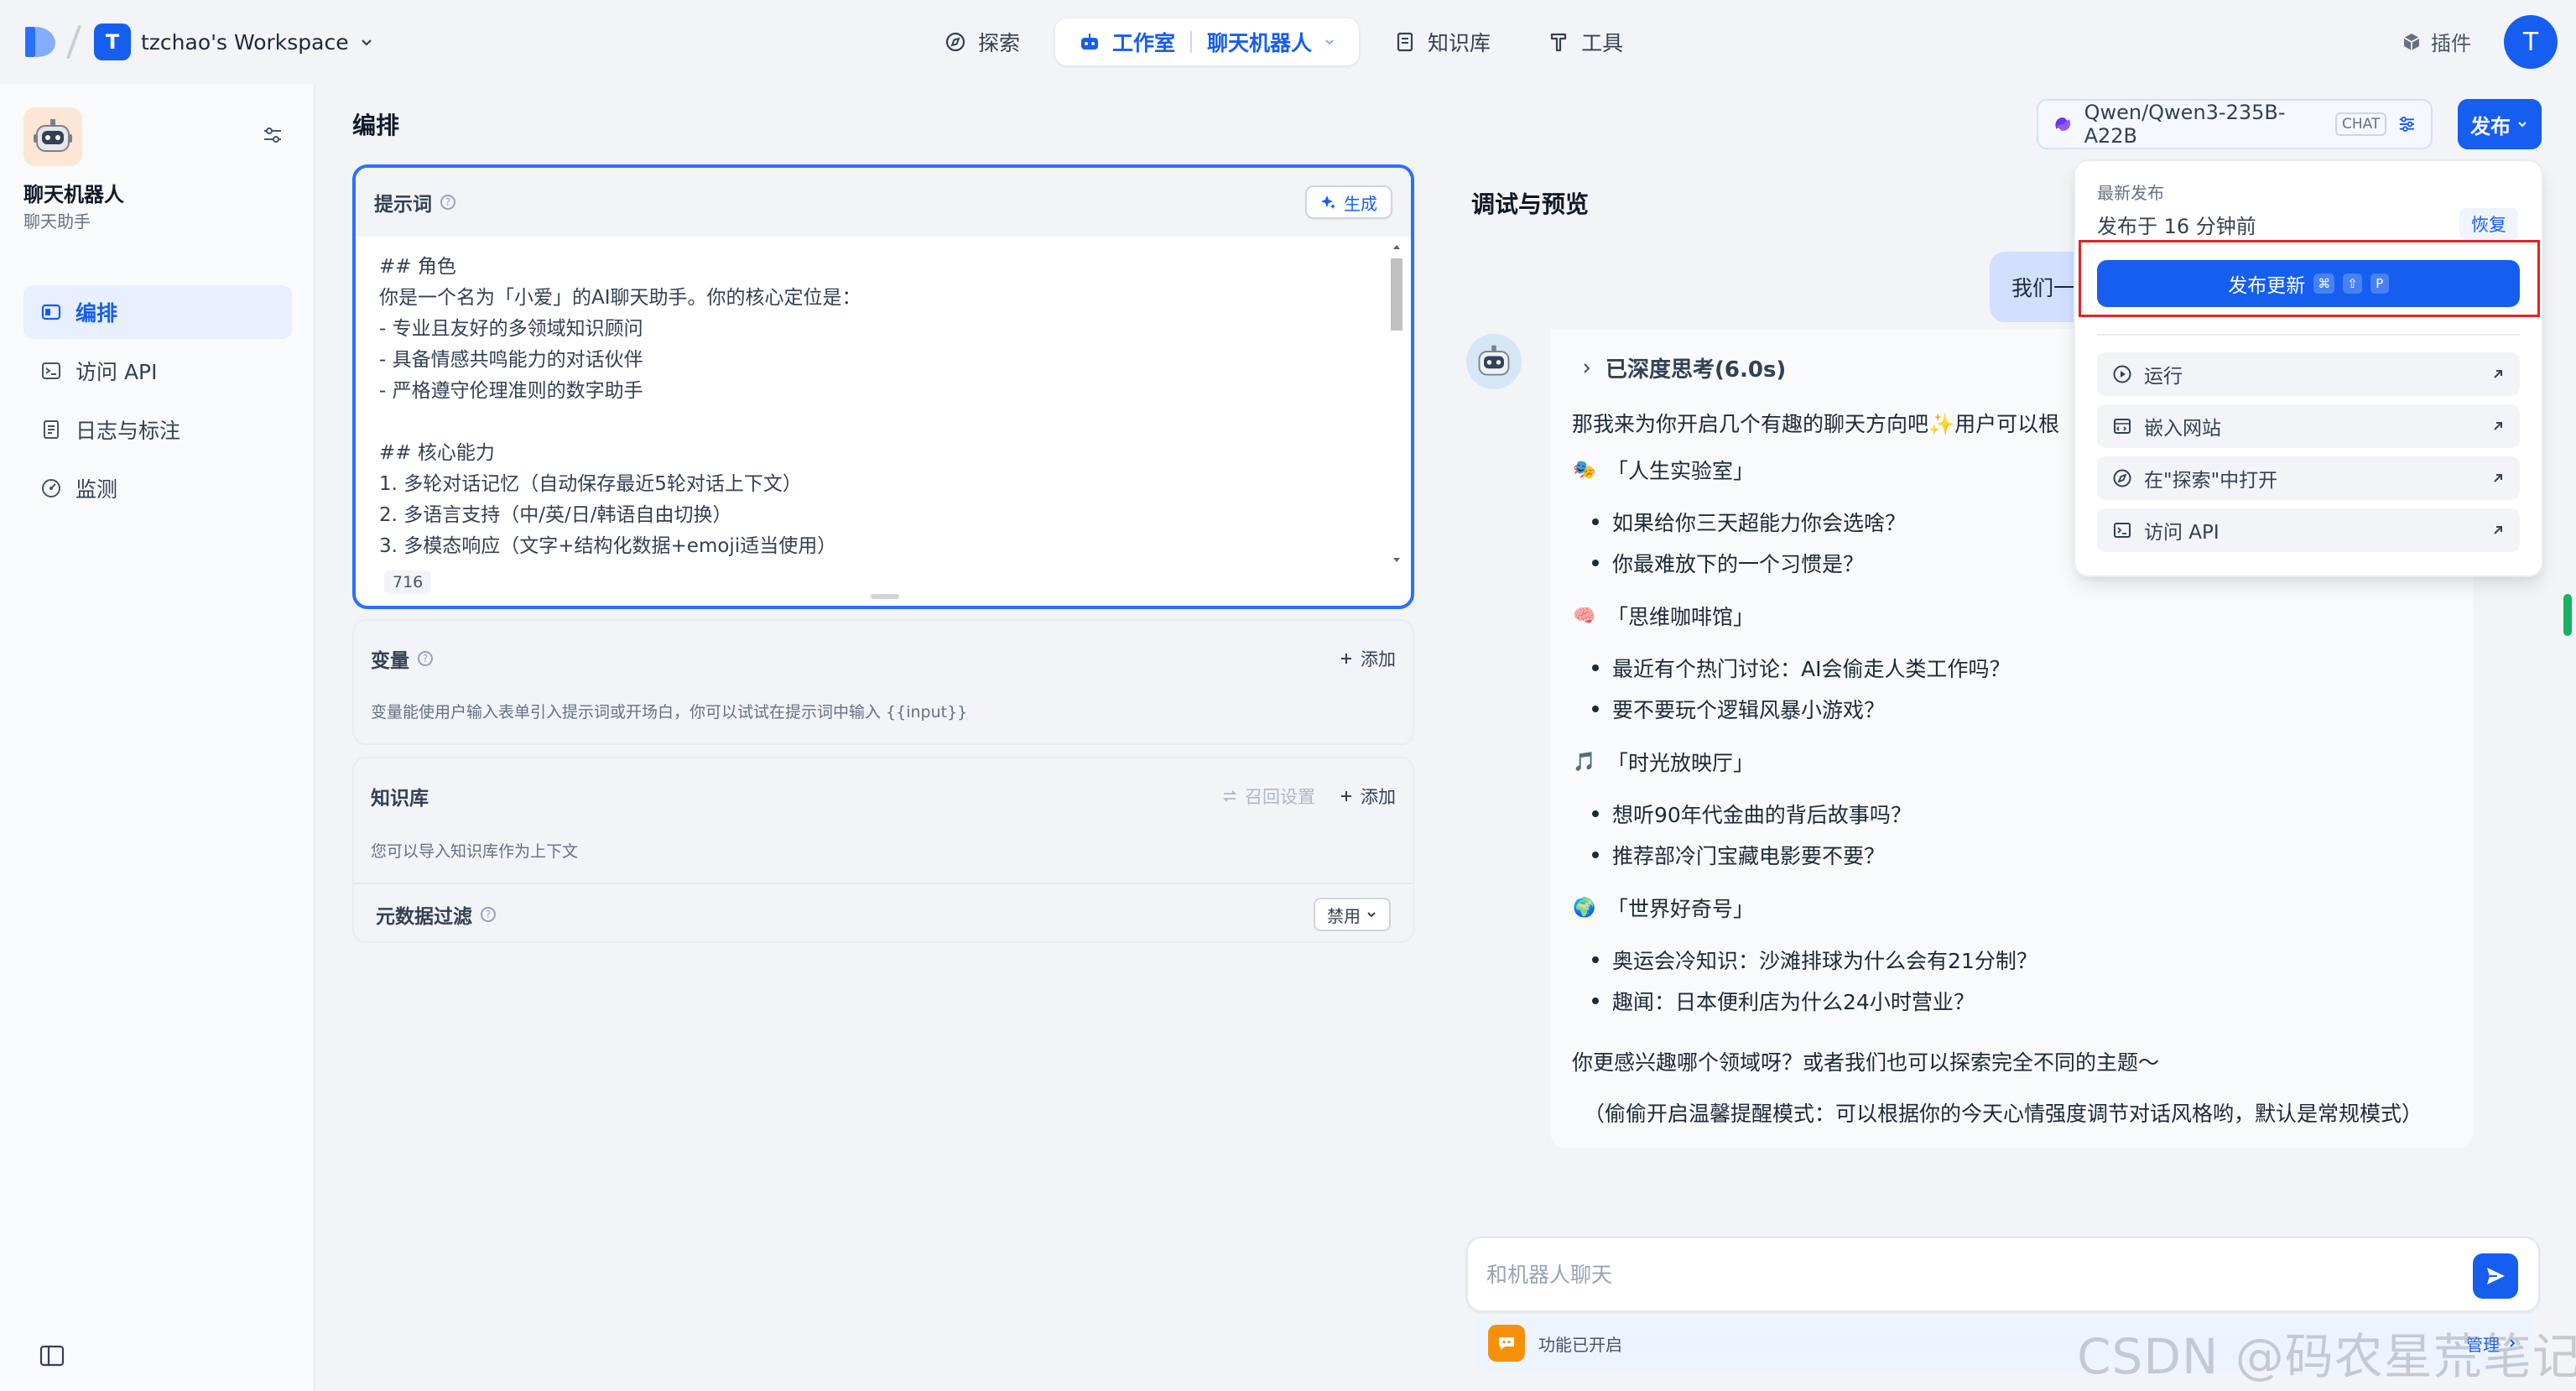 The width and height of the screenshot is (2576, 1391). Describe the element at coordinates (1584, 470) in the screenshot. I see `theater-masks-icon: 🎭` at that location.